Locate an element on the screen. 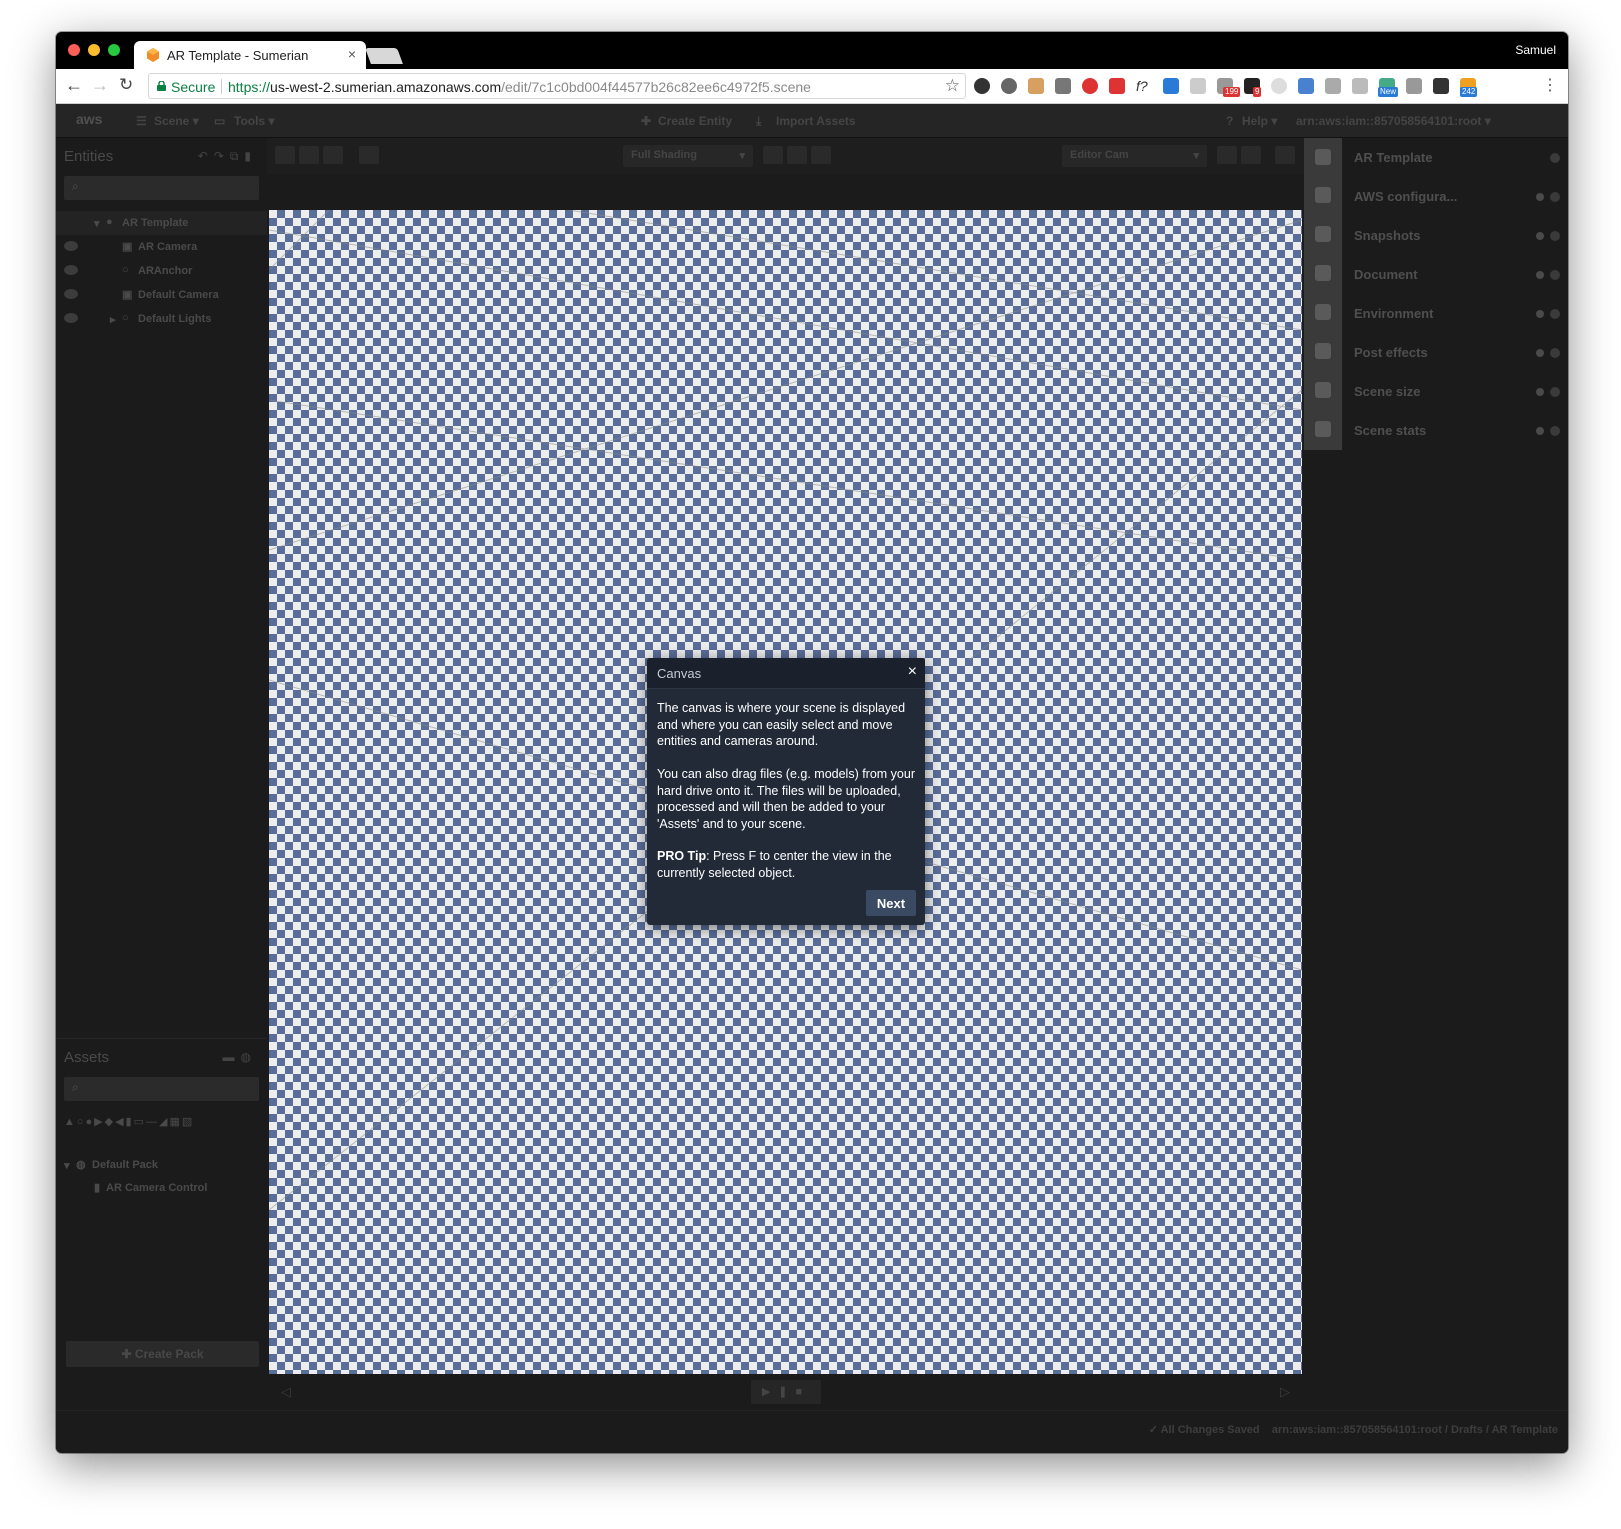 This screenshot has height=1529, width=1621. entity-actions-icon: ↶↷⧉▮ is located at coordinates (227, 156).